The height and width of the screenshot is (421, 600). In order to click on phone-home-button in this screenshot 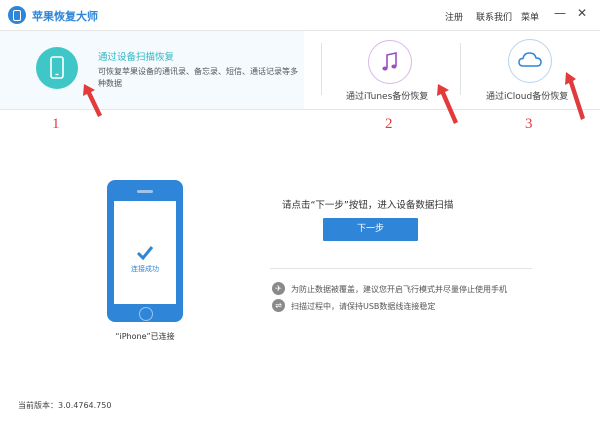, I will do `click(146, 314)`.